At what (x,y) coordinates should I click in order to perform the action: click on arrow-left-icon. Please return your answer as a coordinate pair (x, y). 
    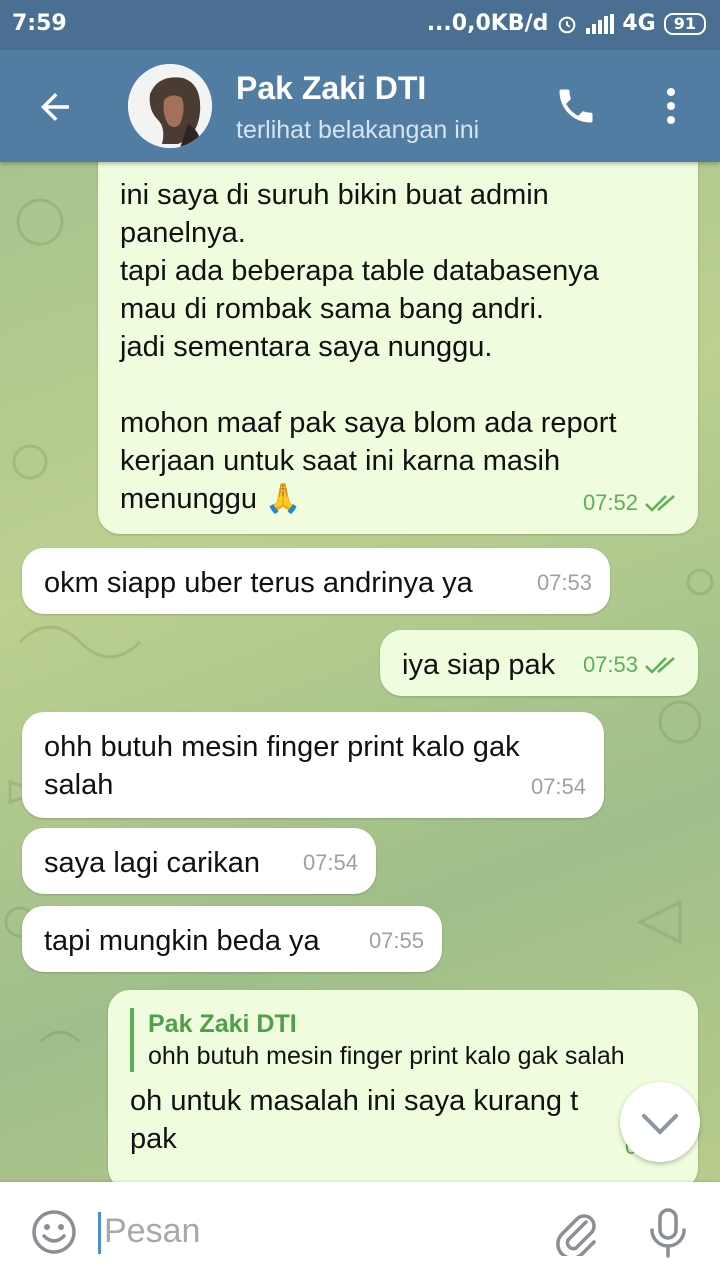
    Looking at the image, I should click on (55, 107).